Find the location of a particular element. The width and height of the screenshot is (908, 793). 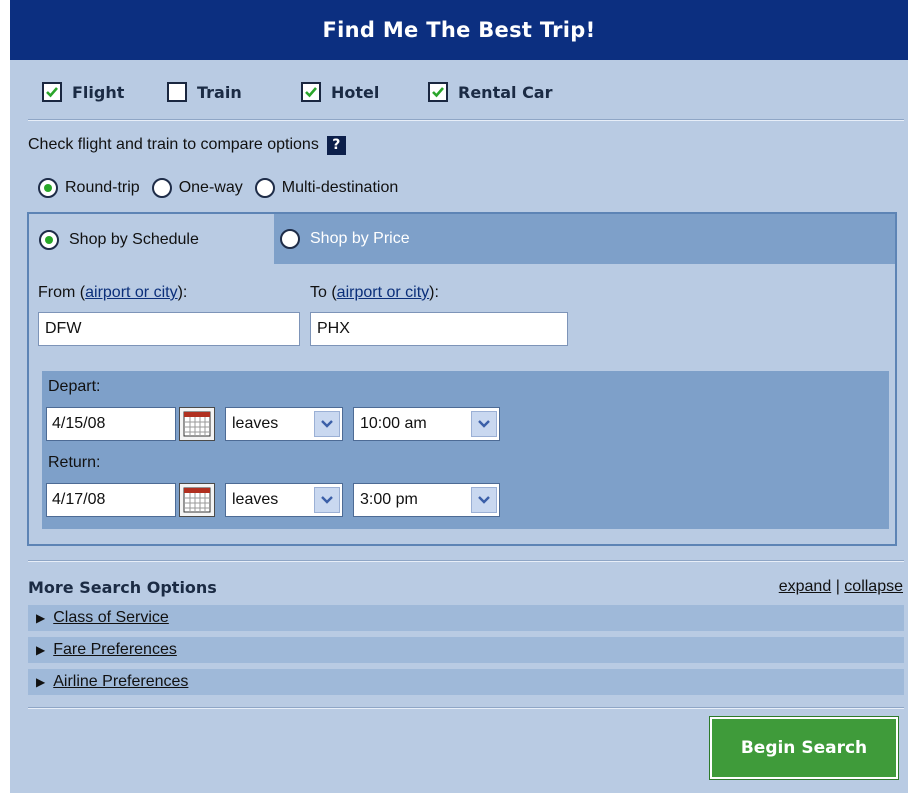

depart-label: Depart: is located at coordinates (74, 386).